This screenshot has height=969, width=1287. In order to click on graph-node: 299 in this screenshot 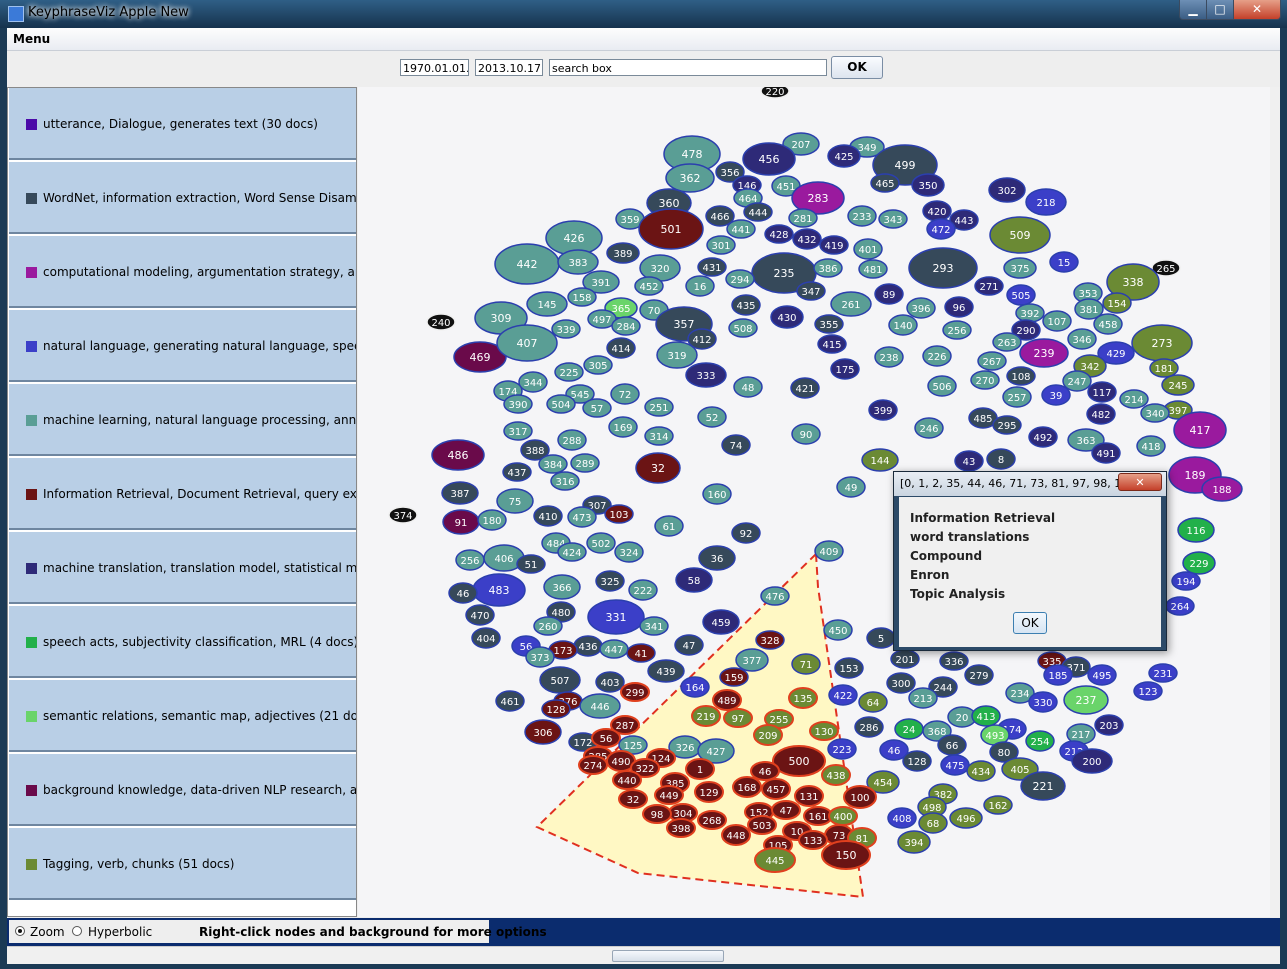, I will do `click(635, 692)`.